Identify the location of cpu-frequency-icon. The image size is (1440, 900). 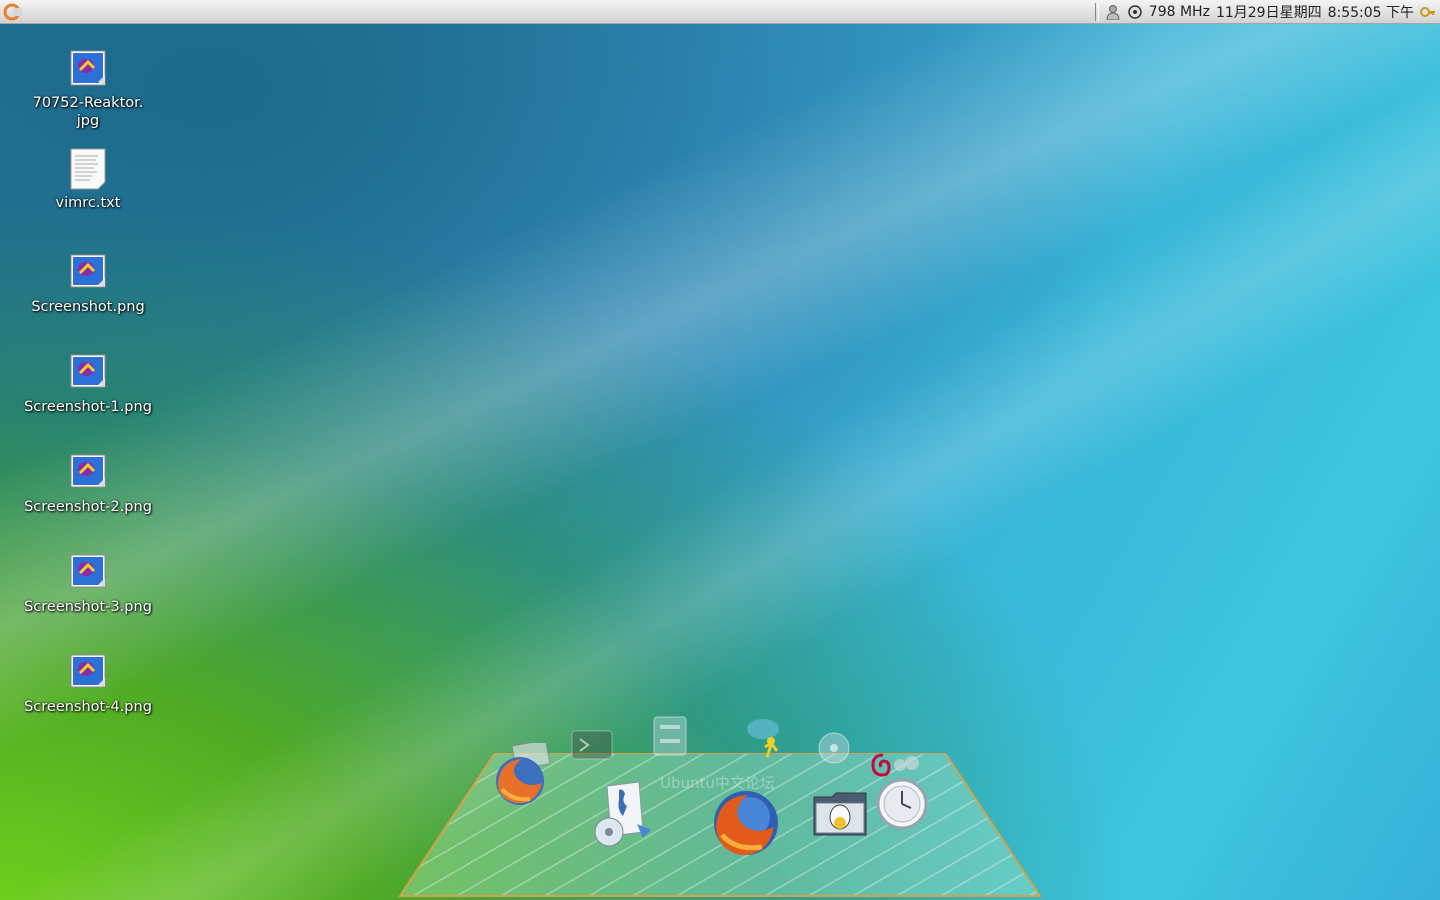
(1135, 12).